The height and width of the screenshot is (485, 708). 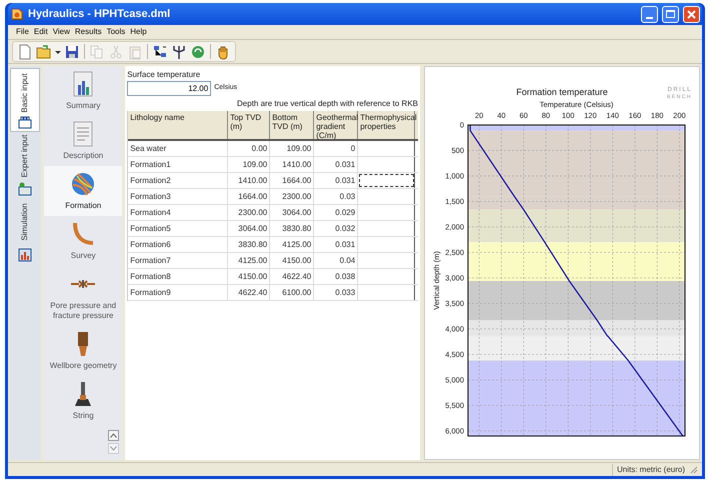 What do you see at coordinates (25, 231) in the screenshot?
I see `side-tab: Simulation` at bounding box center [25, 231].